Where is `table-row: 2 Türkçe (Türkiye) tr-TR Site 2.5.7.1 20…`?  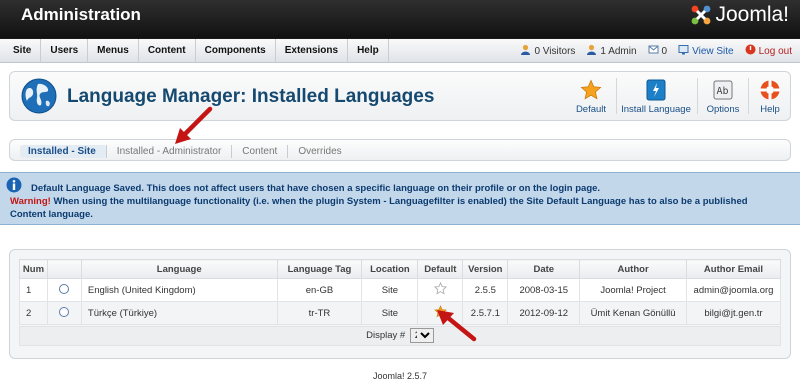
table-row: 2 Türkçe (Türkiye) tr-TR Site 2.5.7.1 20… is located at coordinates (400, 313).